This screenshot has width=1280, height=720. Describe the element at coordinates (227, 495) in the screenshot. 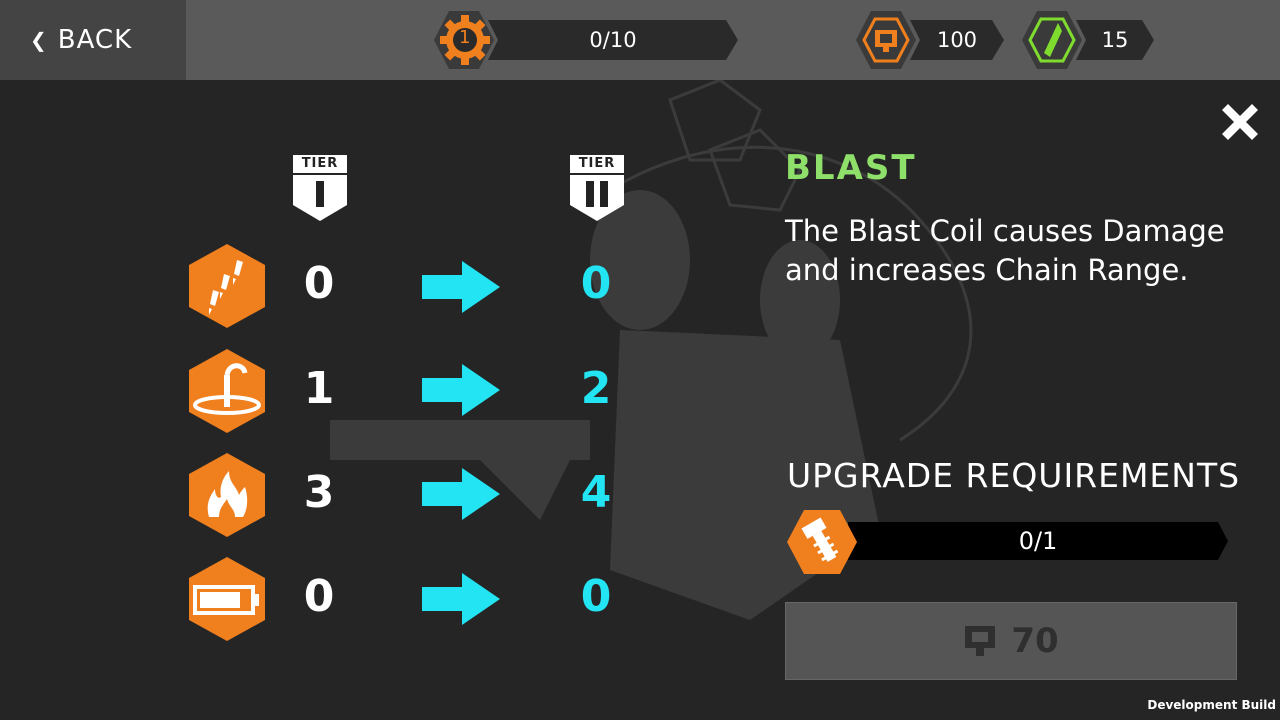

I see `fire-icon` at that location.